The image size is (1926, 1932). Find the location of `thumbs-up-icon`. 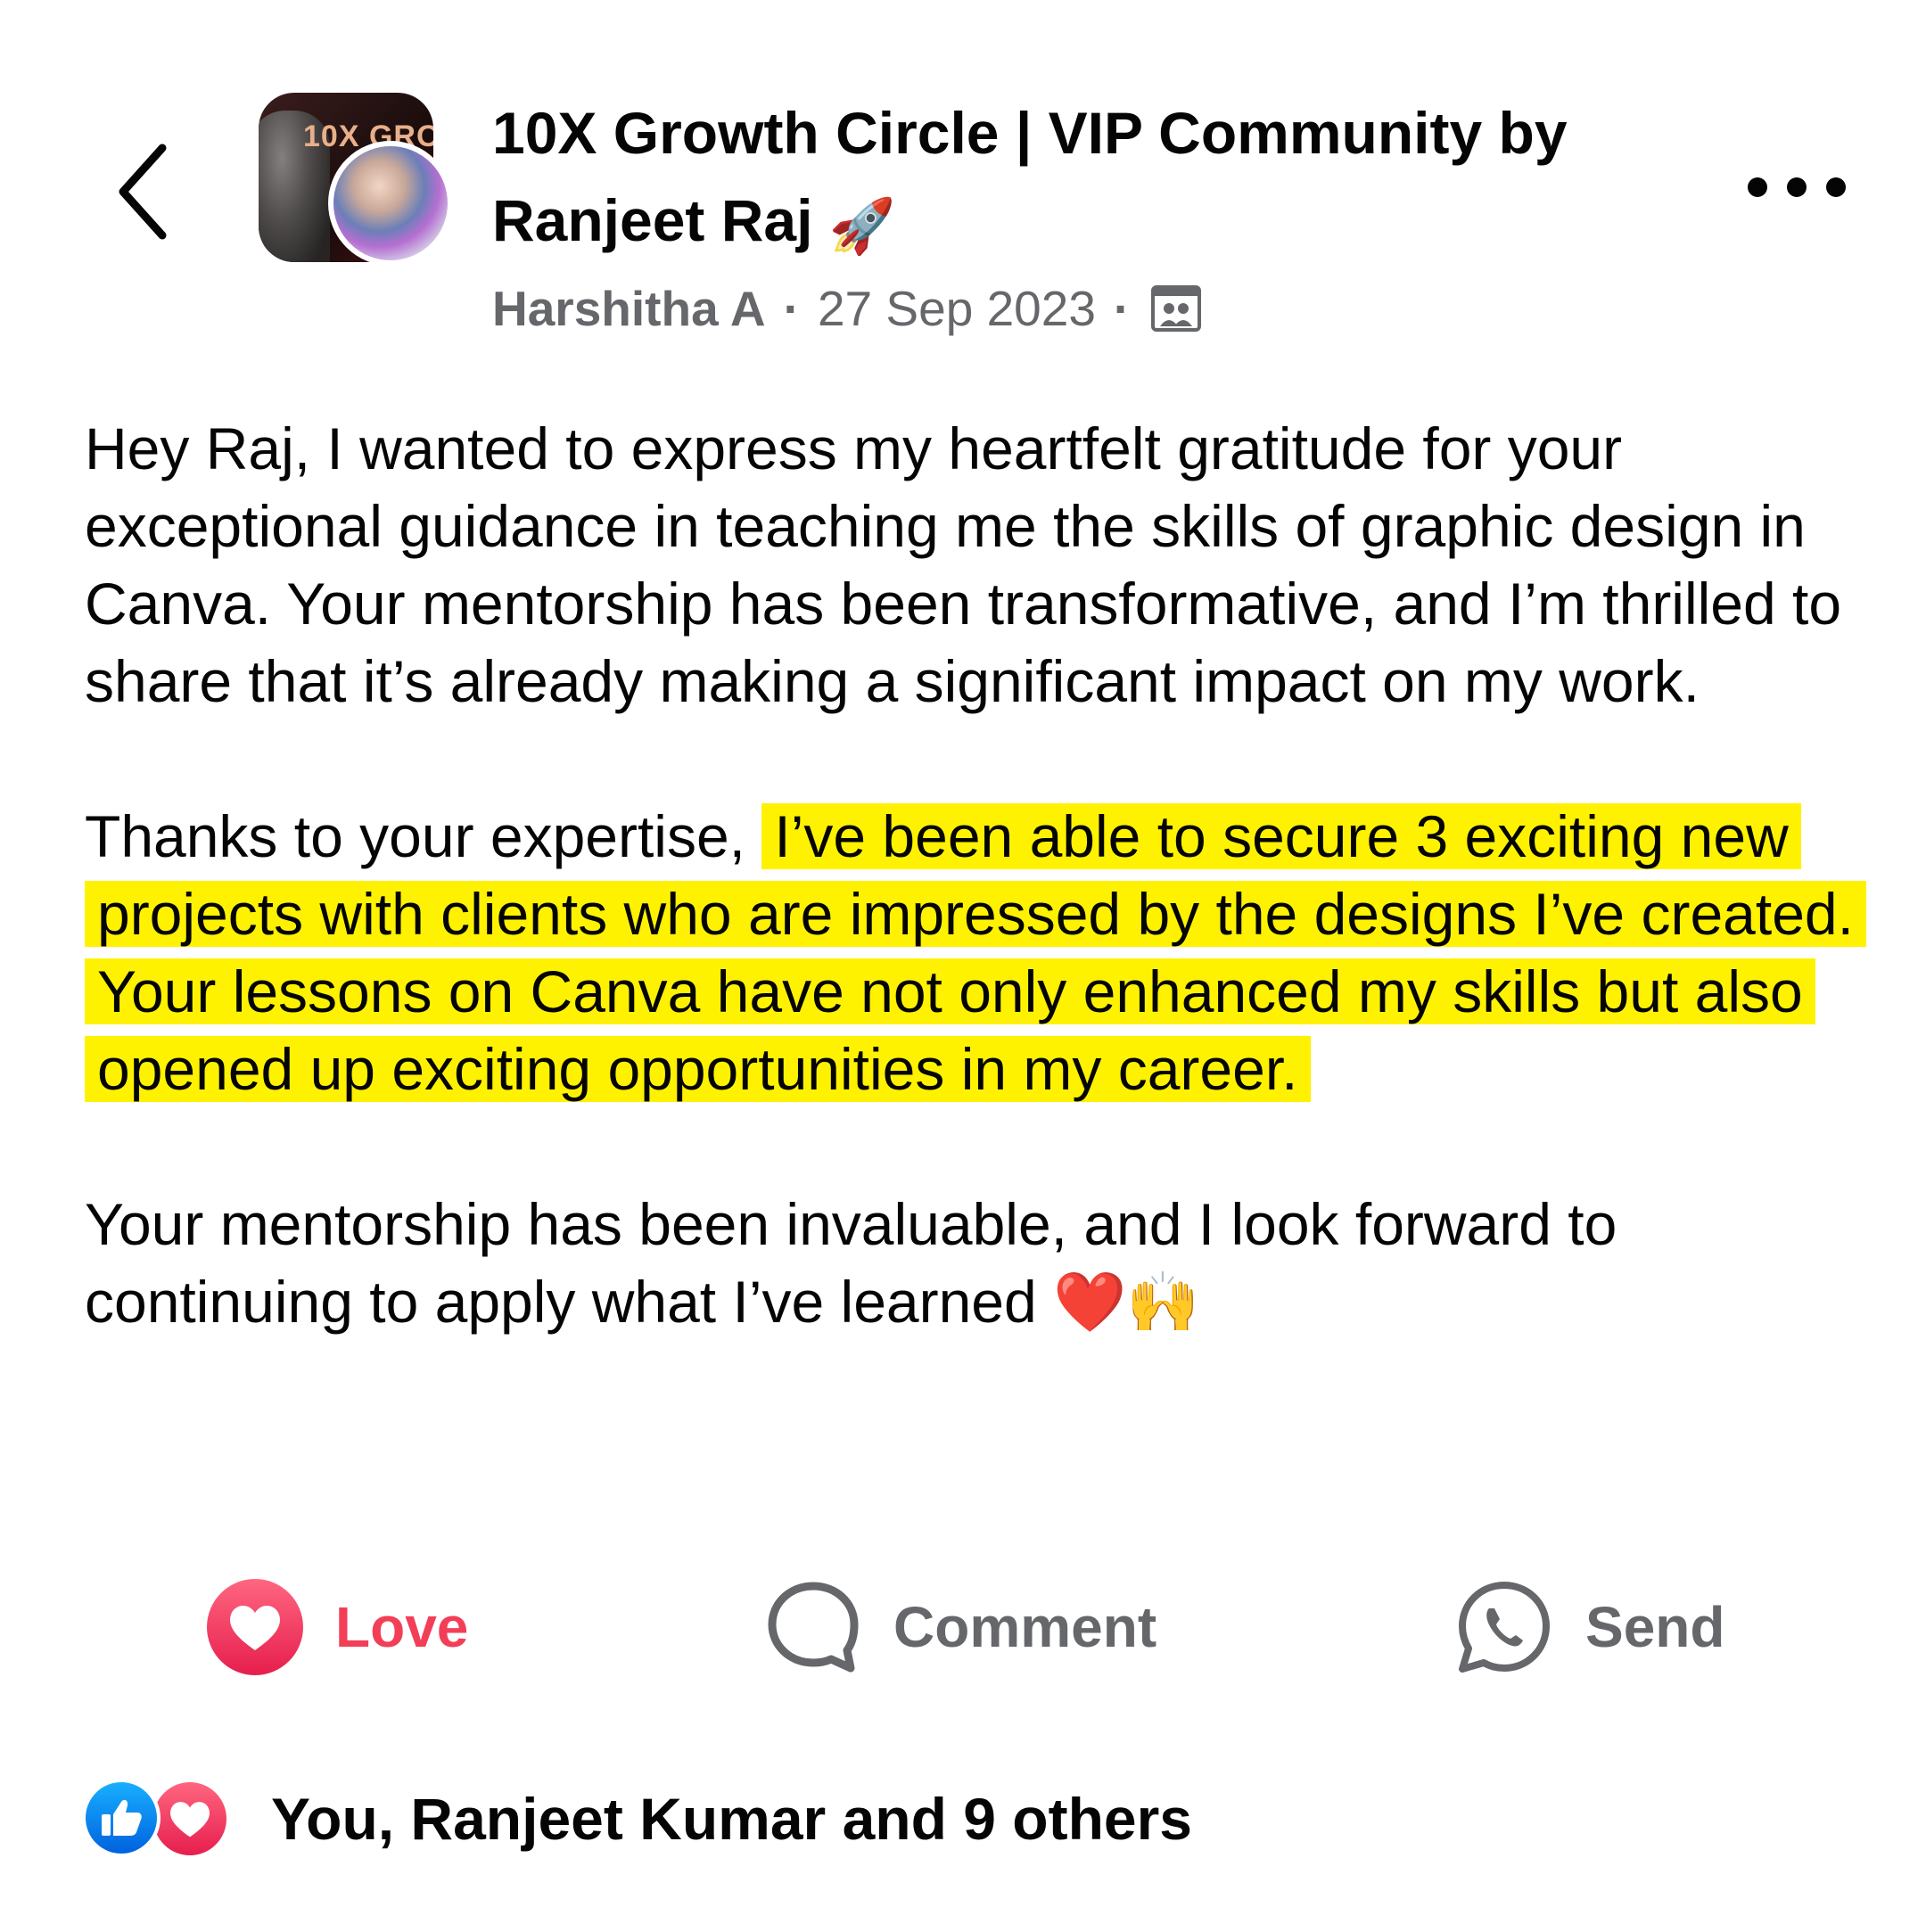

thumbs-up-icon is located at coordinates (121, 1818).